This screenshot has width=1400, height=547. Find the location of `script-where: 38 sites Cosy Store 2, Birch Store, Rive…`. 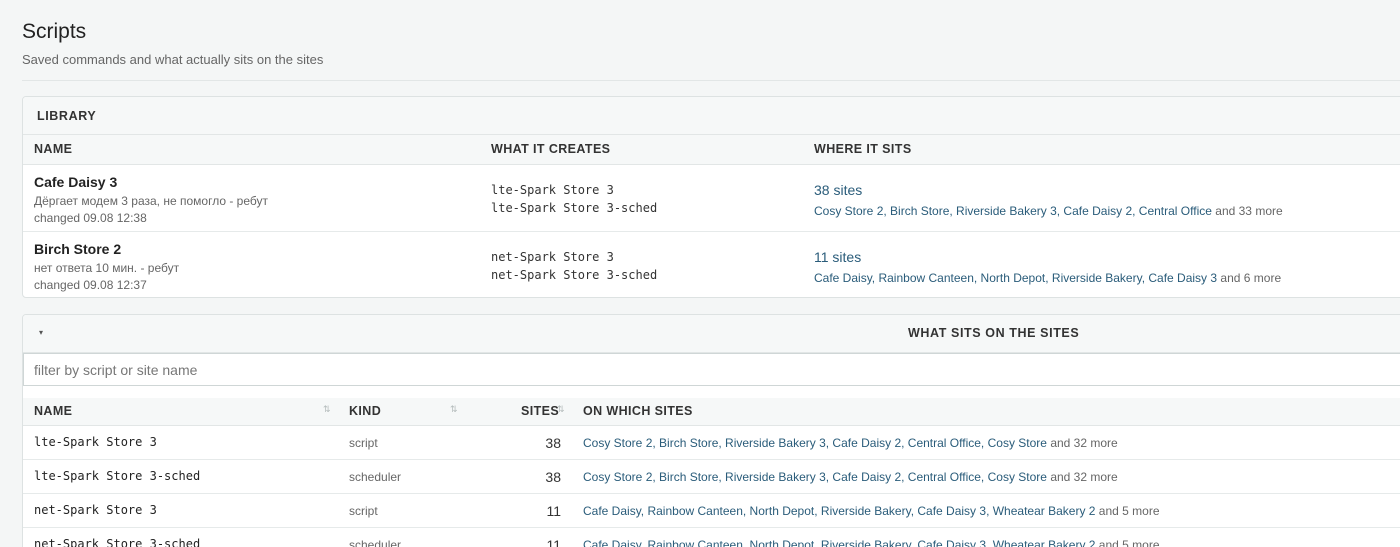

script-where: 38 sites Cosy Store 2, Birch Store, Rive… is located at coordinates (1048, 200).